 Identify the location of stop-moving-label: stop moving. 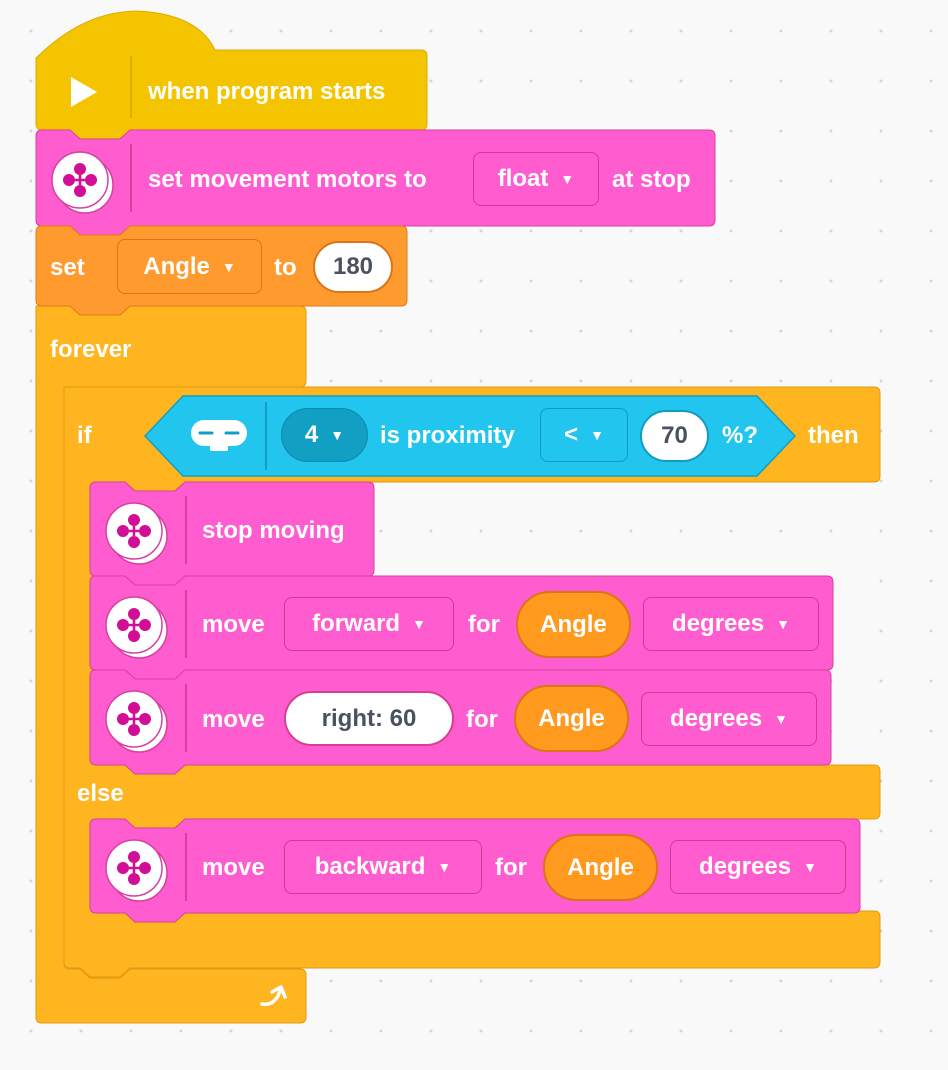
(273, 530).